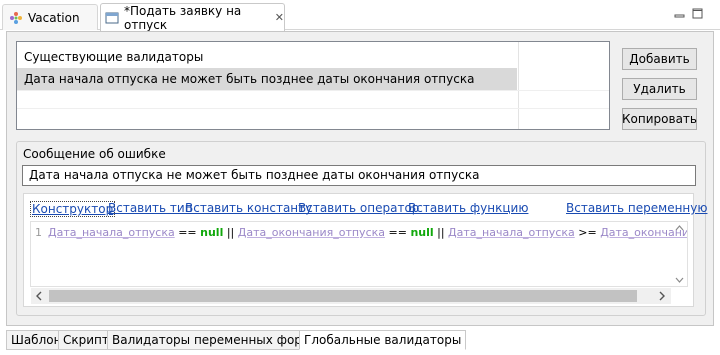  I want to click on tab-global-validators: Глобальные валидаторы, so click(383, 340).